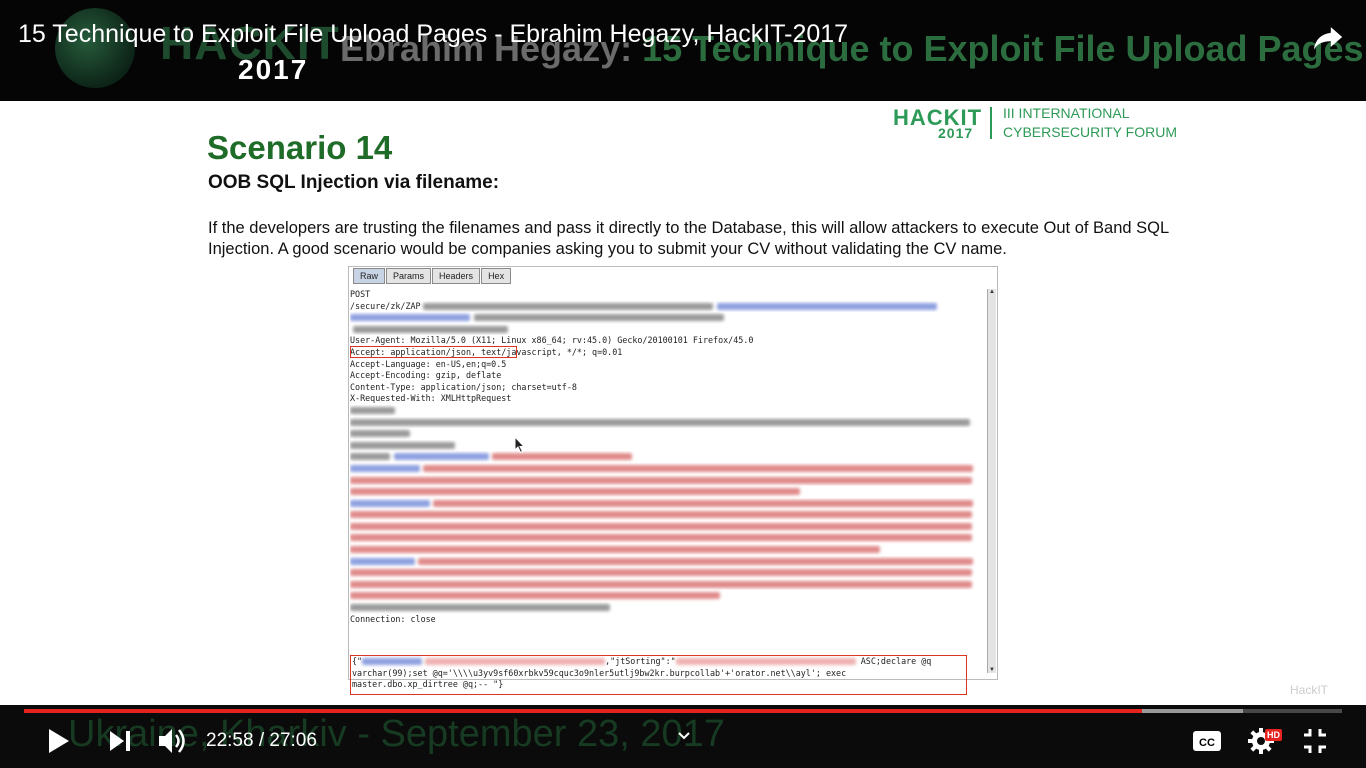 Image resolution: width=1366 pixels, height=768 pixels. Describe the element at coordinates (956, 133) in the screenshot. I see `slide-brand-year: 2017` at that location.